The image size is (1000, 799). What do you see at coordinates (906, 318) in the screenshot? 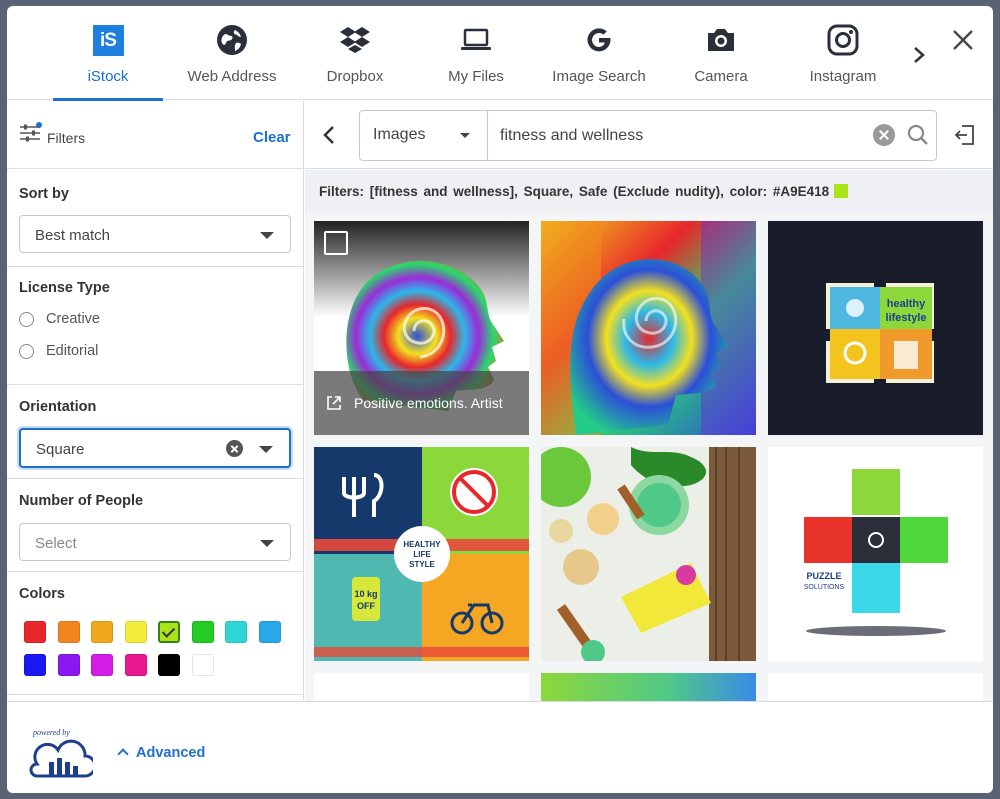
I see `puzzle-text-line: lifestyle` at bounding box center [906, 318].